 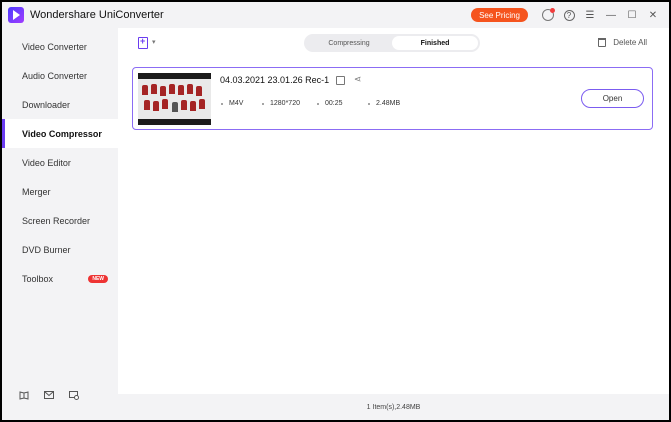 What do you see at coordinates (46, 249) in the screenshot?
I see `sidebar-item-label: DVD Burner` at bounding box center [46, 249].